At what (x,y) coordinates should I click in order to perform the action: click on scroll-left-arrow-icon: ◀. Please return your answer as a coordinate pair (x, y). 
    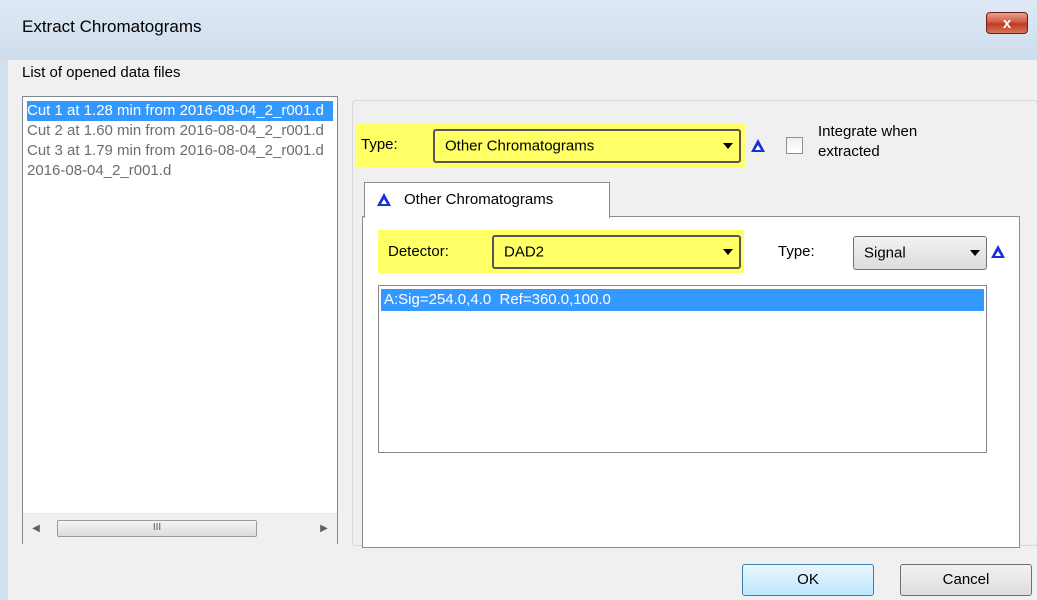
    Looking at the image, I should click on (36, 529).